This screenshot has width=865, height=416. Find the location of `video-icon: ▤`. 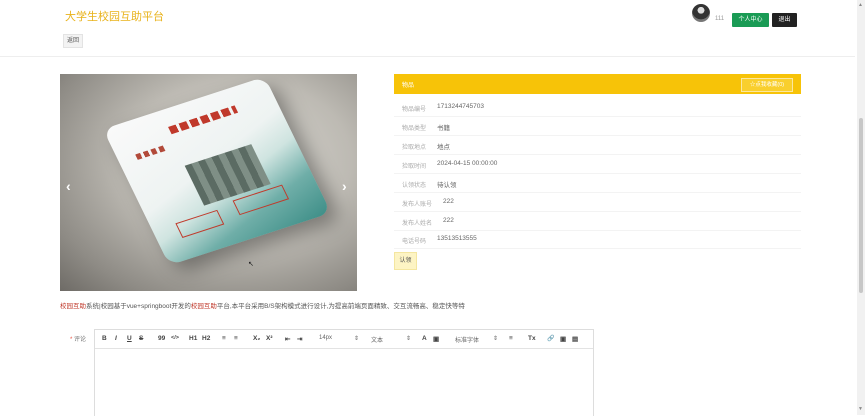

video-icon: ▤ is located at coordinates (575, 339).